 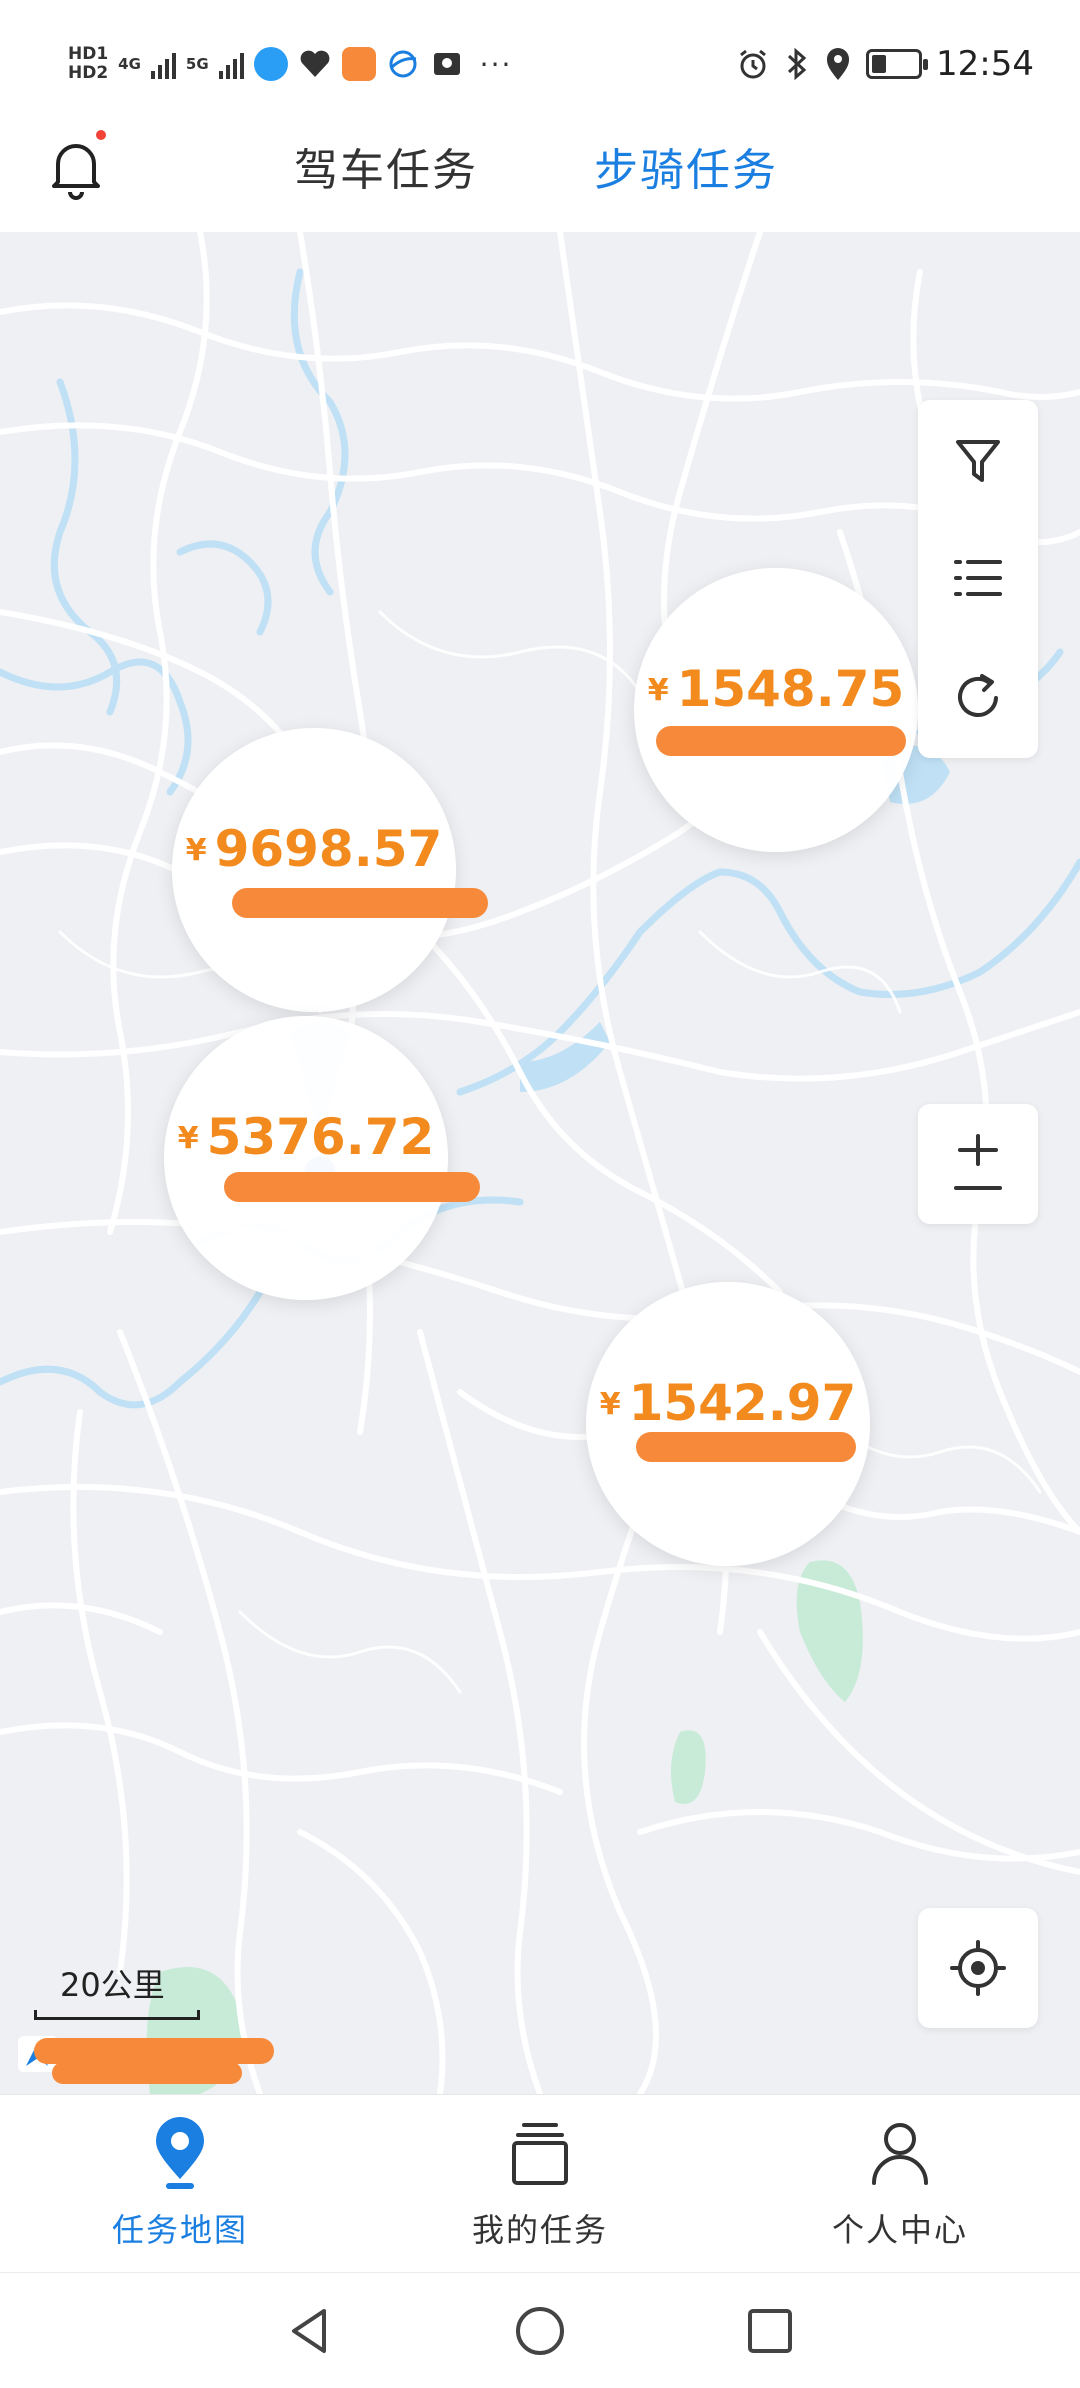 What do you see at coordinates (897, 64) in the screenshot?
I see `battery-icon` at bounding box center [897, 64].